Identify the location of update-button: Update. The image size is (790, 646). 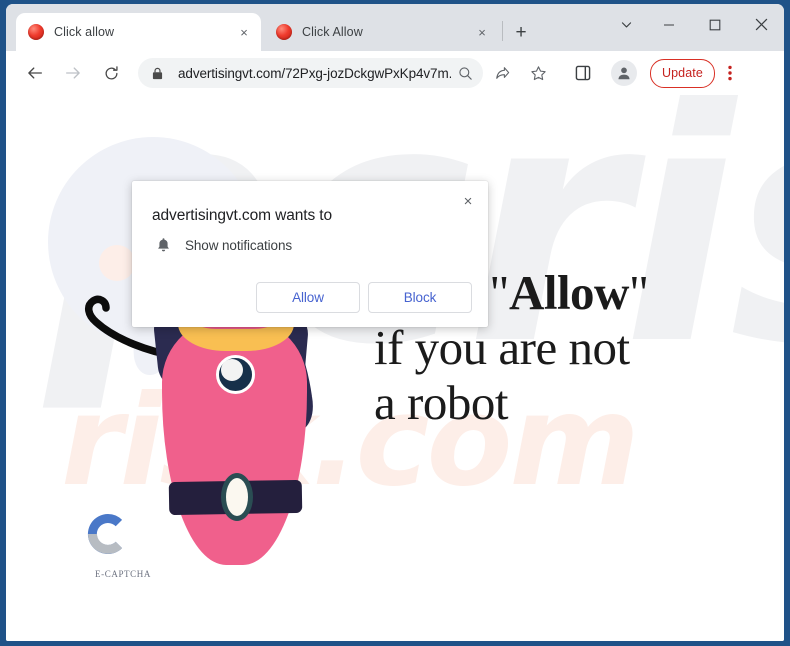
(682, 73).